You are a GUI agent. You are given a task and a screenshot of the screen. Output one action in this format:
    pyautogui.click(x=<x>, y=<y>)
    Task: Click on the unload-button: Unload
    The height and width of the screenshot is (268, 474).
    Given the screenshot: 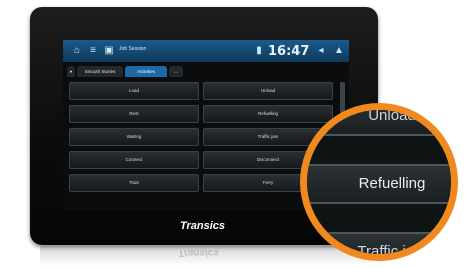 What is the action you would take?
    pyautogui.click(x=268, y=91)
    